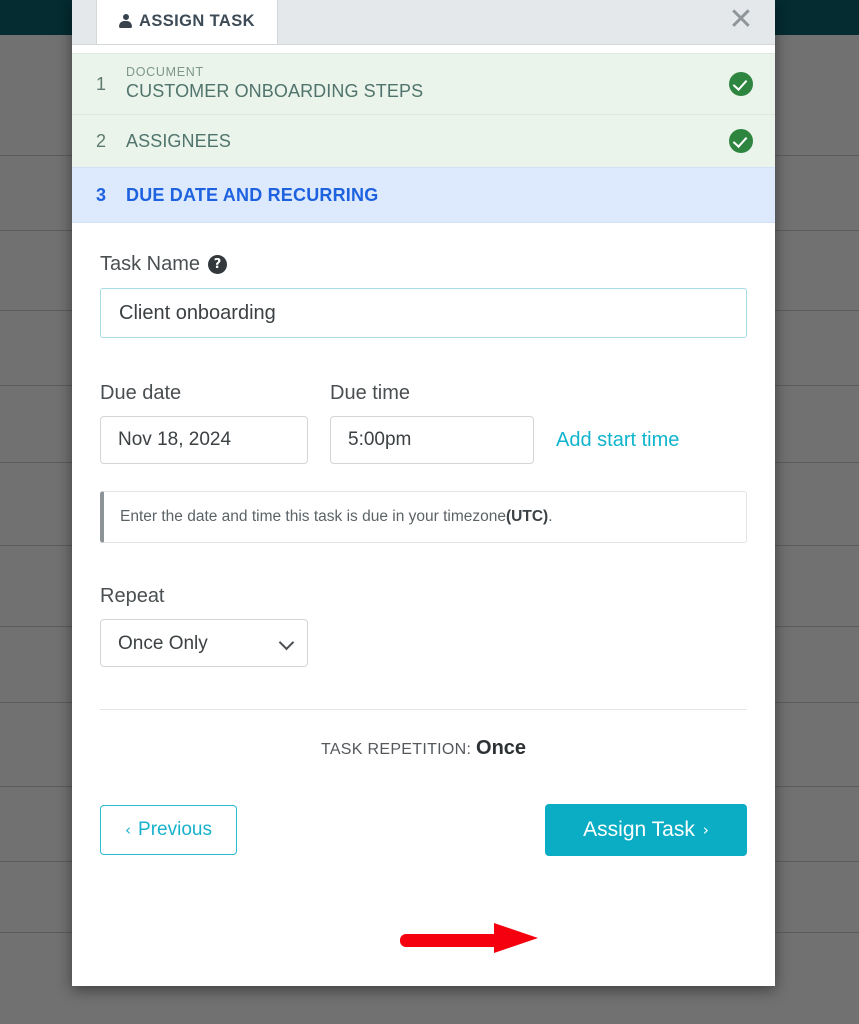  Describe the element at coordinates (423, 313) in the screenshot. I see `task-name-input` at that location.